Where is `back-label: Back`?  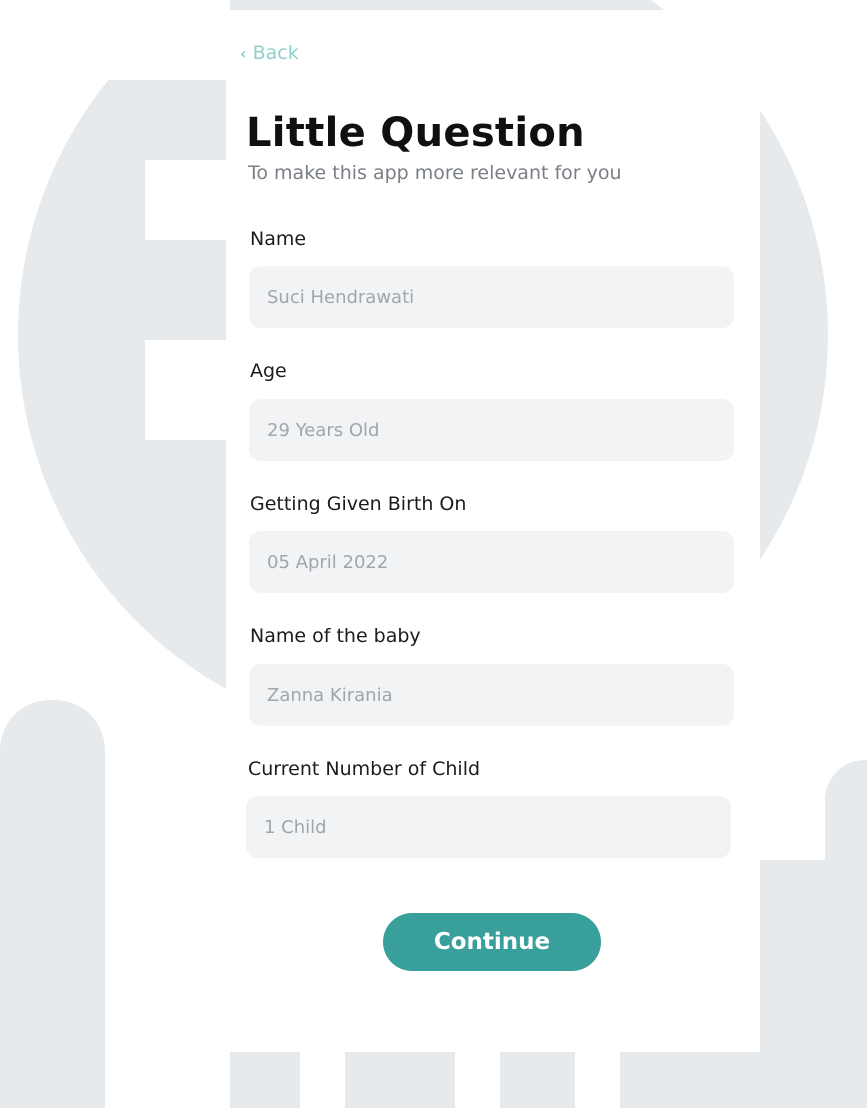
back-label: Back is located at coordinates (275, 53).